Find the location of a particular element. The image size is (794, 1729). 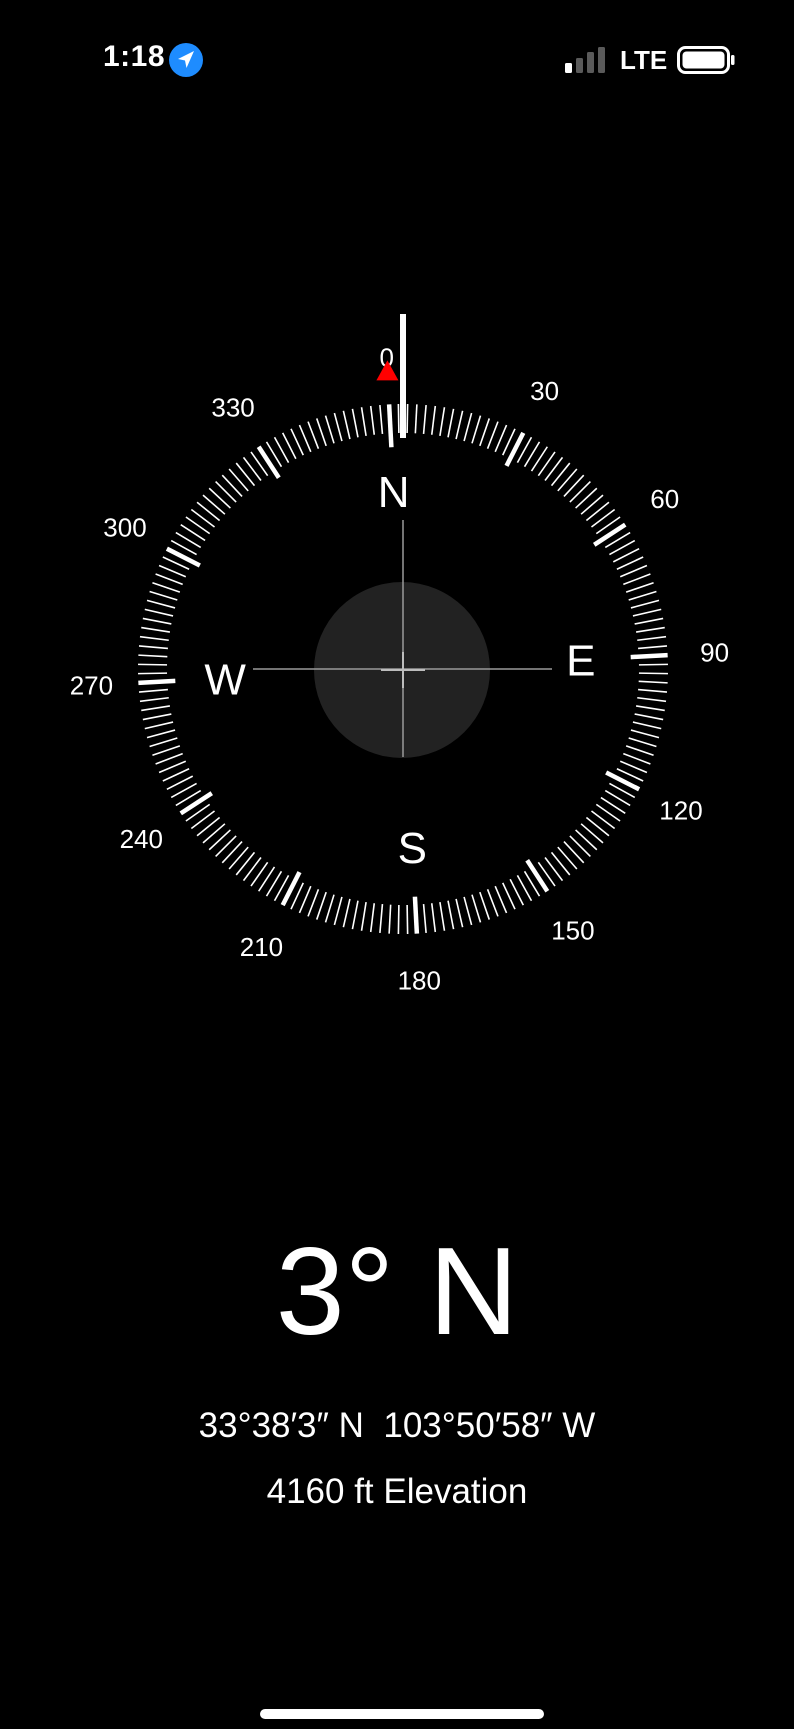

degree-label-150: 150 is located at coordinates (572, 931).